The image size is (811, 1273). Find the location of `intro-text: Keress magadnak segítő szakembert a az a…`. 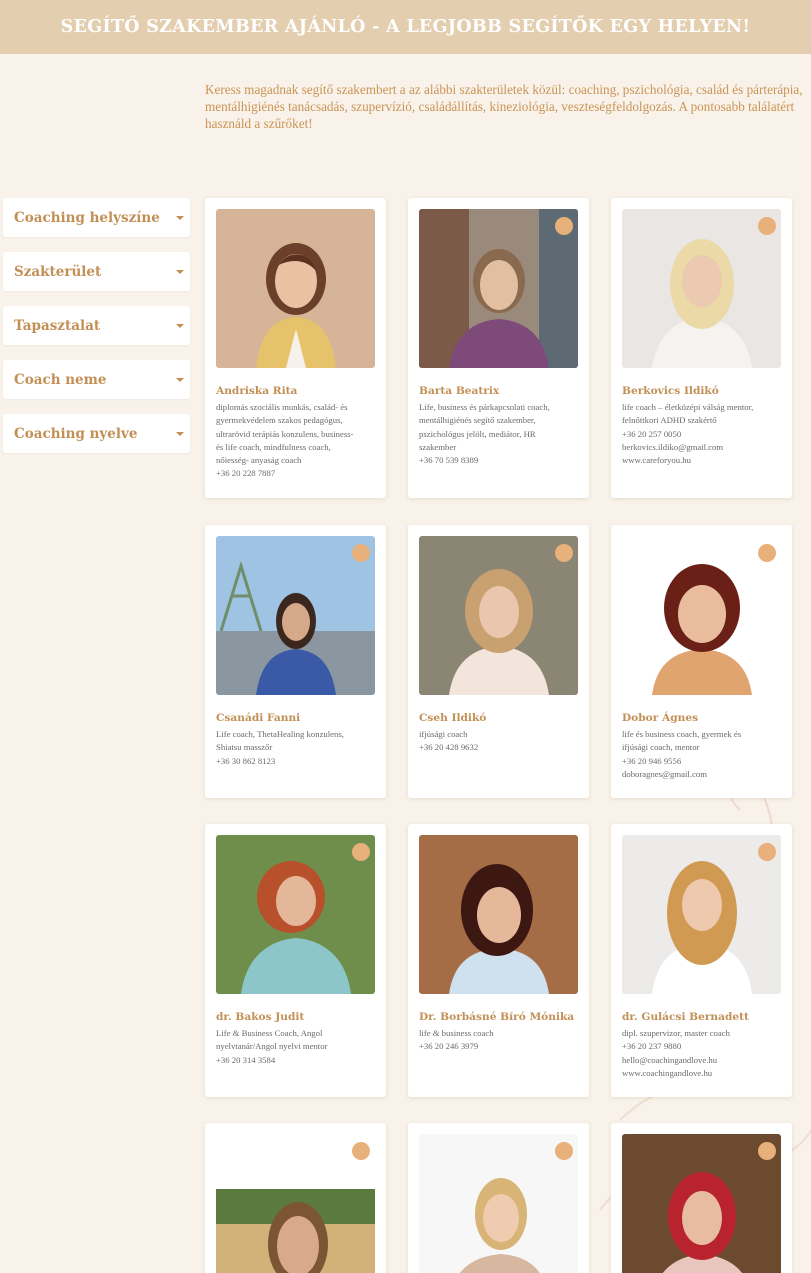

intro-text: Keress magadnak segítő szakembert a az a… is located at coordinates (504, 106).